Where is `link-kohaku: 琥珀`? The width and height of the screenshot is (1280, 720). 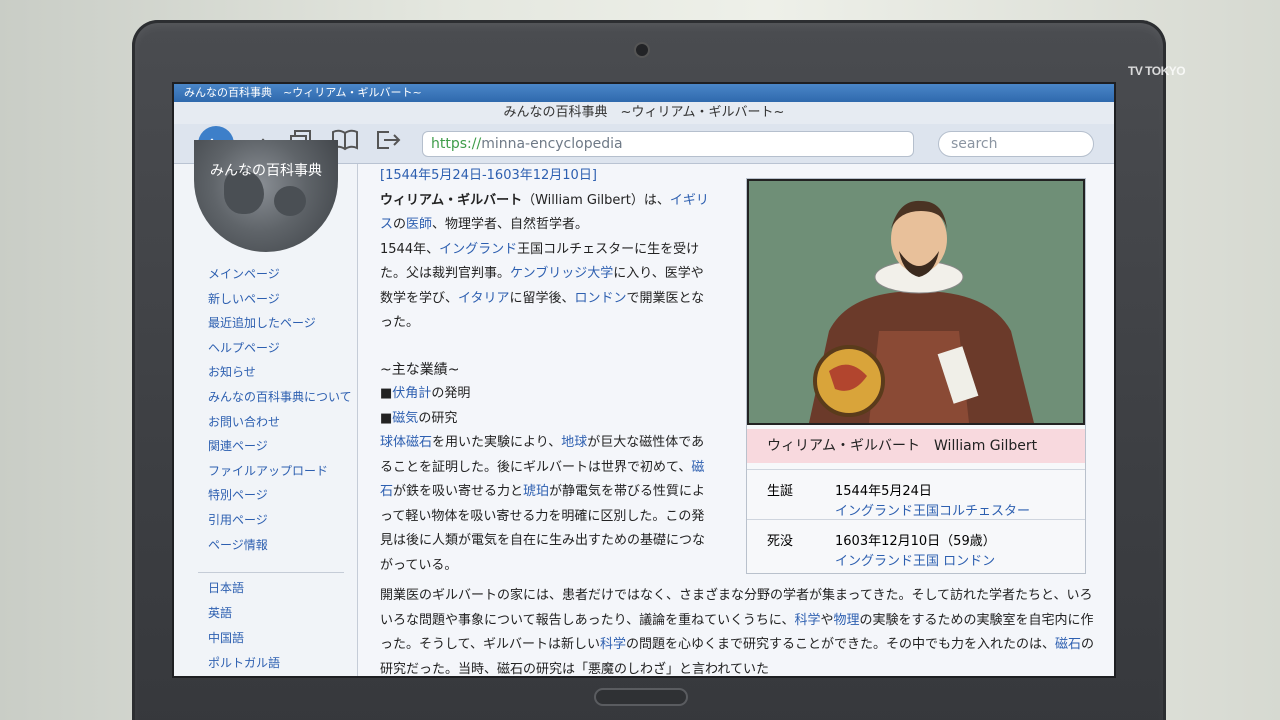
link-kohaku: 琥珀 is located at coordinates (536, 491).